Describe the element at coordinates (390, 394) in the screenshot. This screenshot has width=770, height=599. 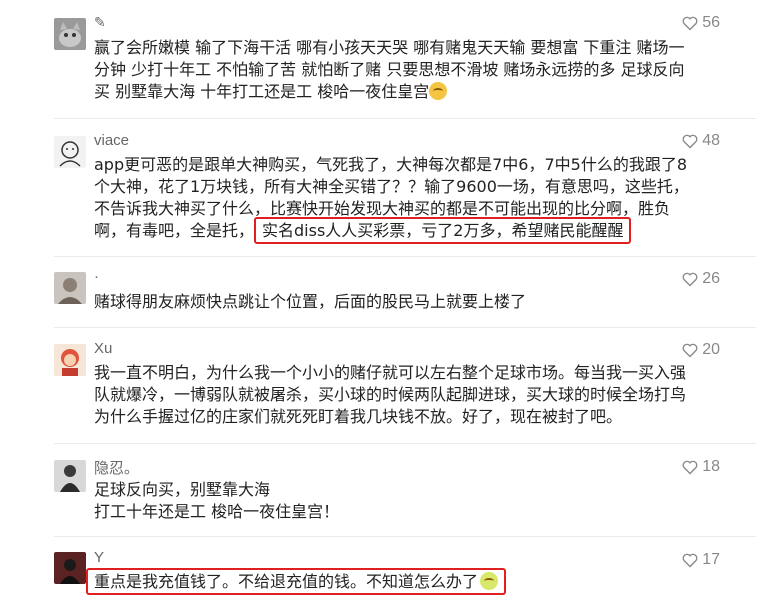
I see `comment-line: 队就爆冷，一博弱队就被屠杀，买小球的时候两队起脚进球，买大球的时候全场打鸟` at that location.